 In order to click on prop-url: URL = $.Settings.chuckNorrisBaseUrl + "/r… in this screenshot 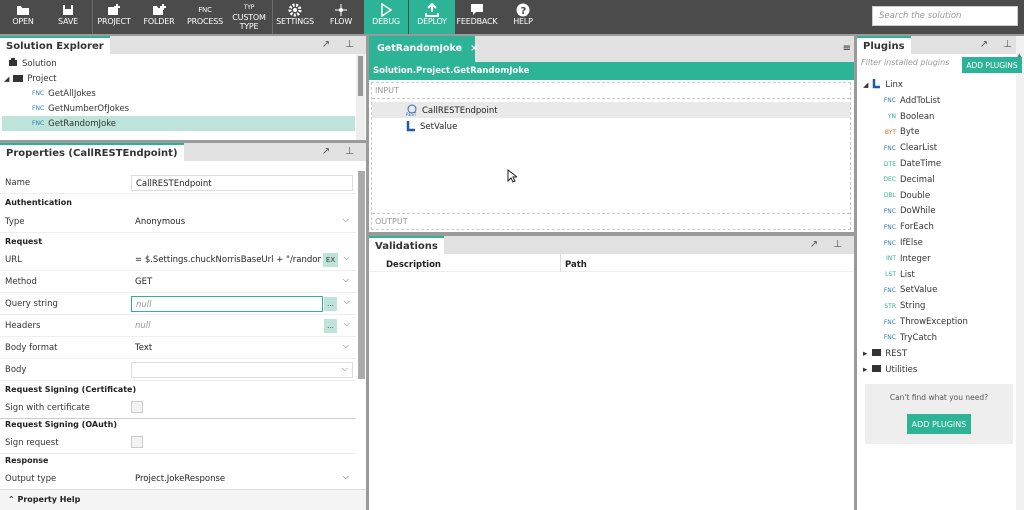, I will do `click(178, 260)`.